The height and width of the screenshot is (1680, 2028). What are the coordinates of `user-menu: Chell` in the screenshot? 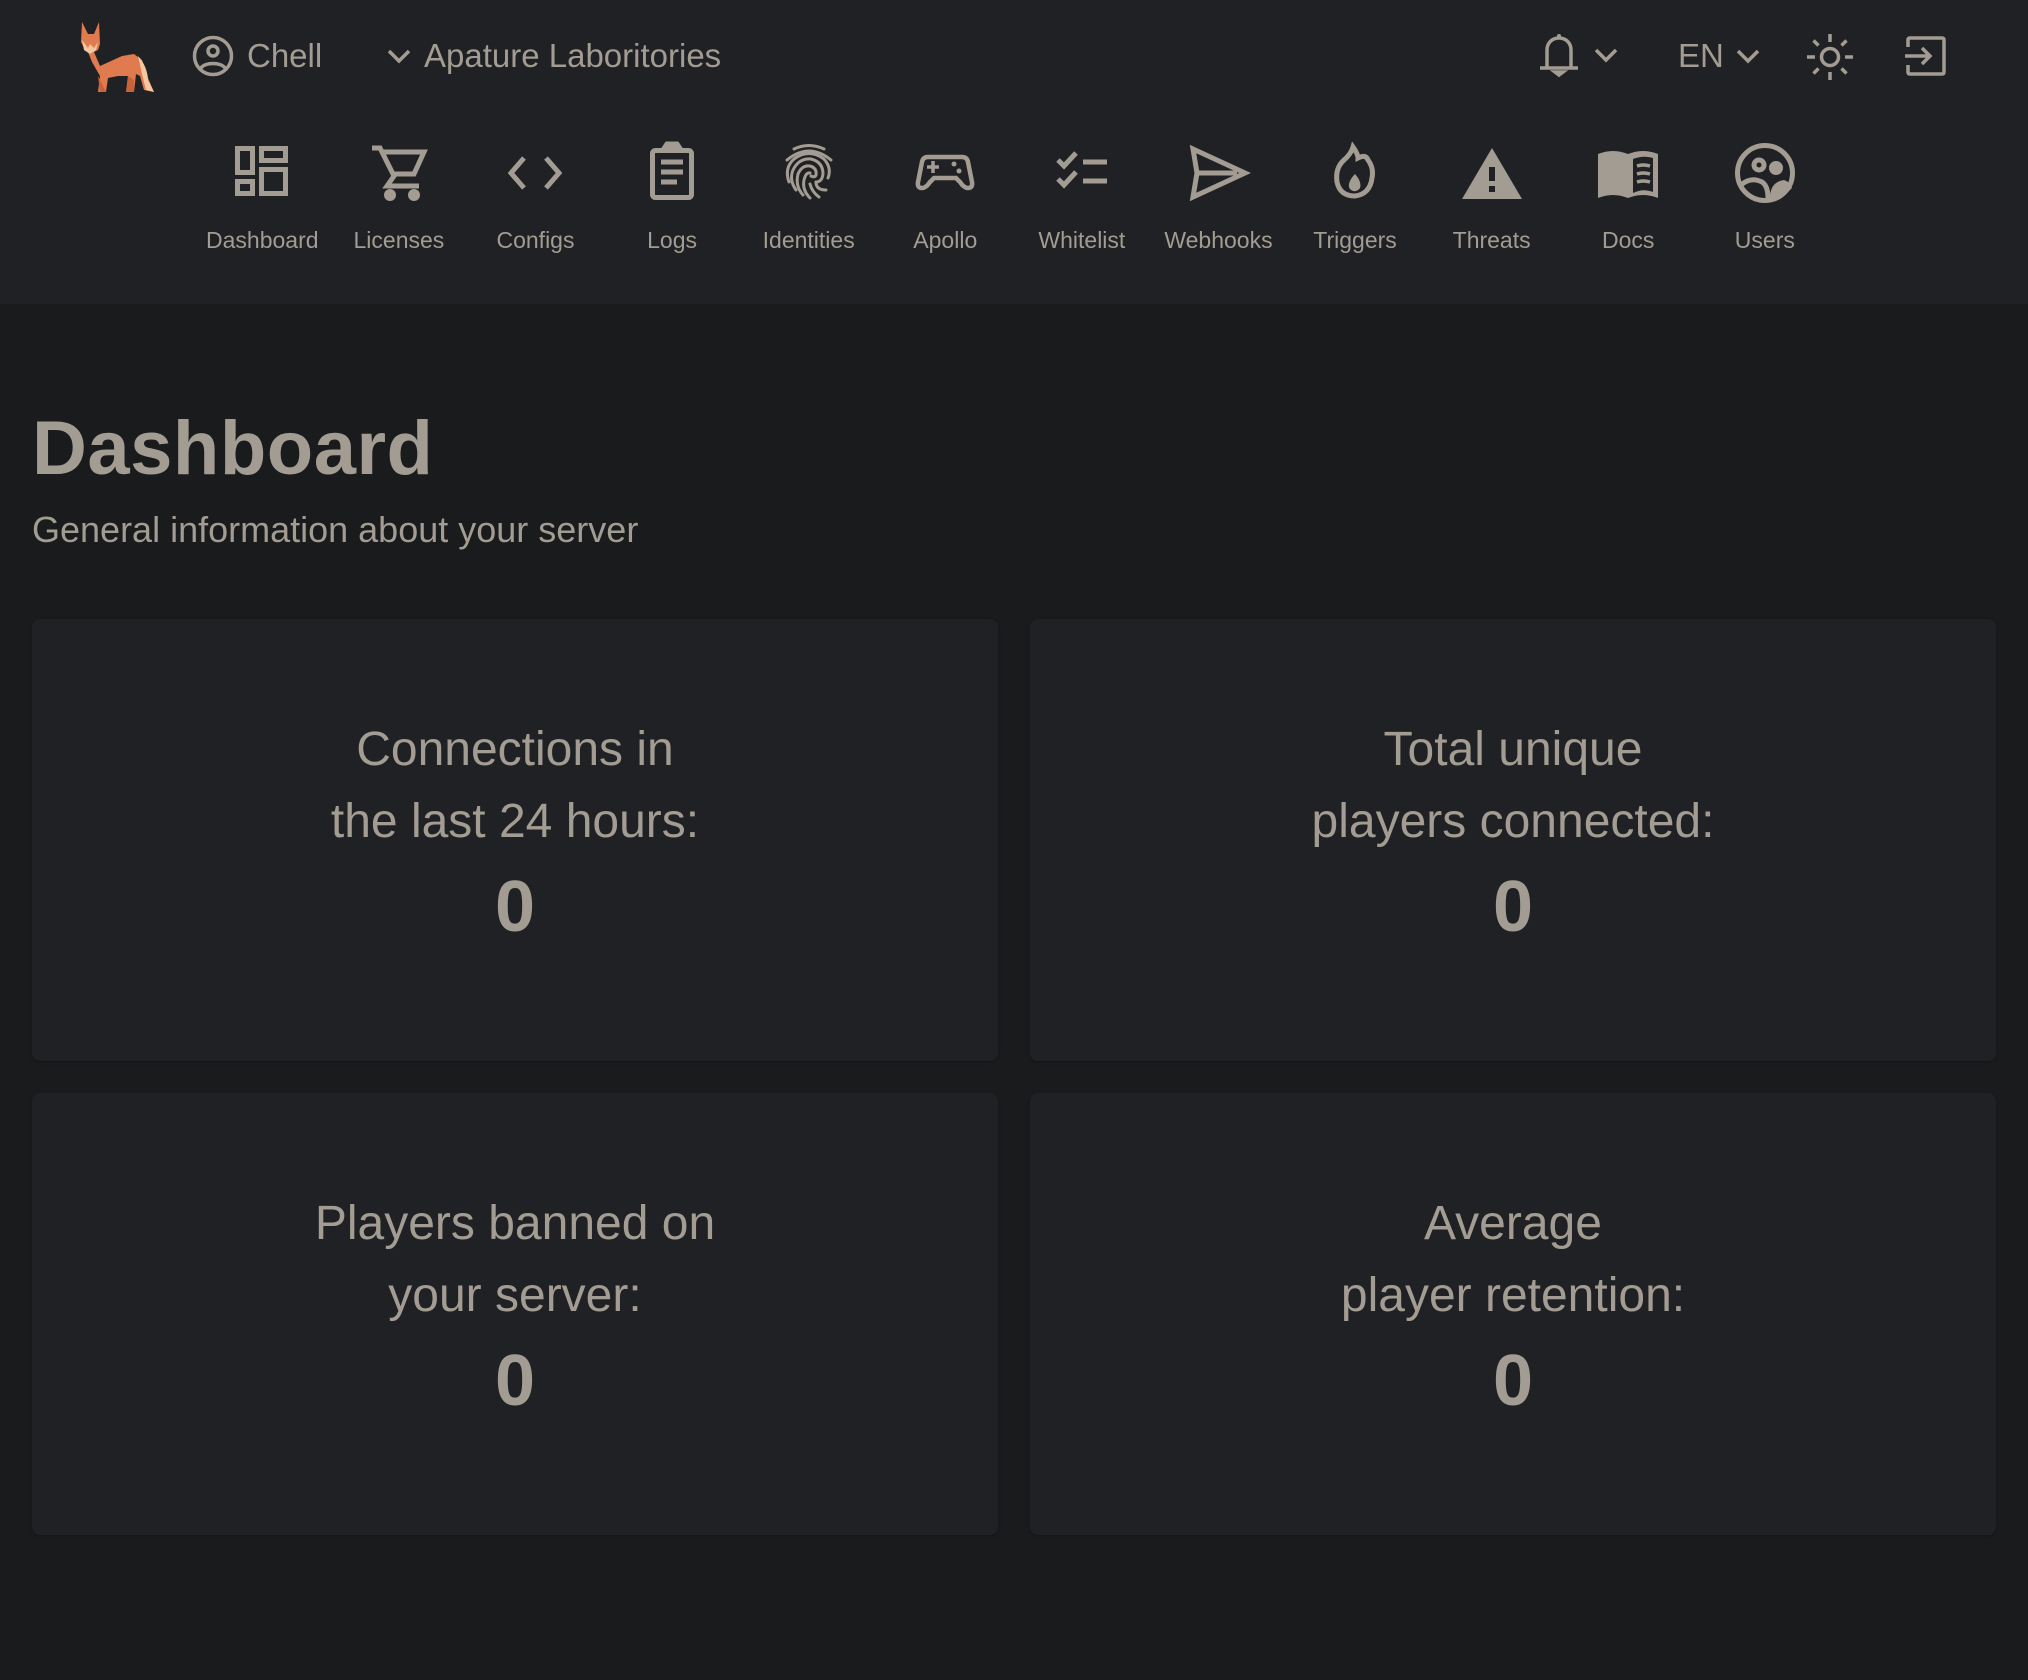 It's located at (257, 56).